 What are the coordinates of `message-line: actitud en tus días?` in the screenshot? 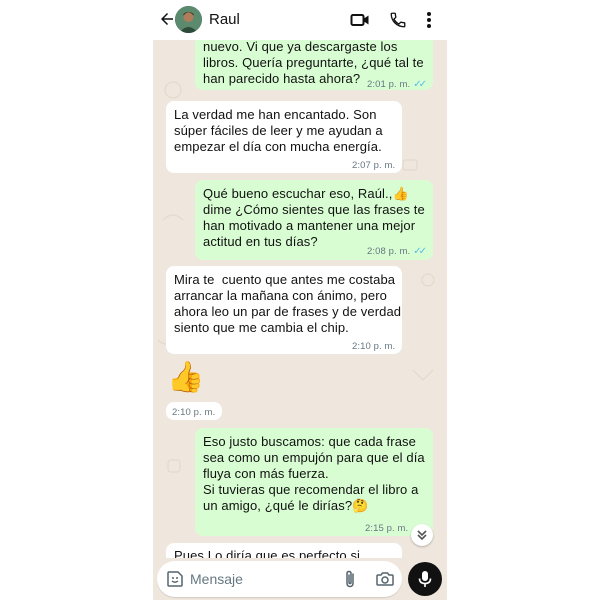 It's located at (260, 241).